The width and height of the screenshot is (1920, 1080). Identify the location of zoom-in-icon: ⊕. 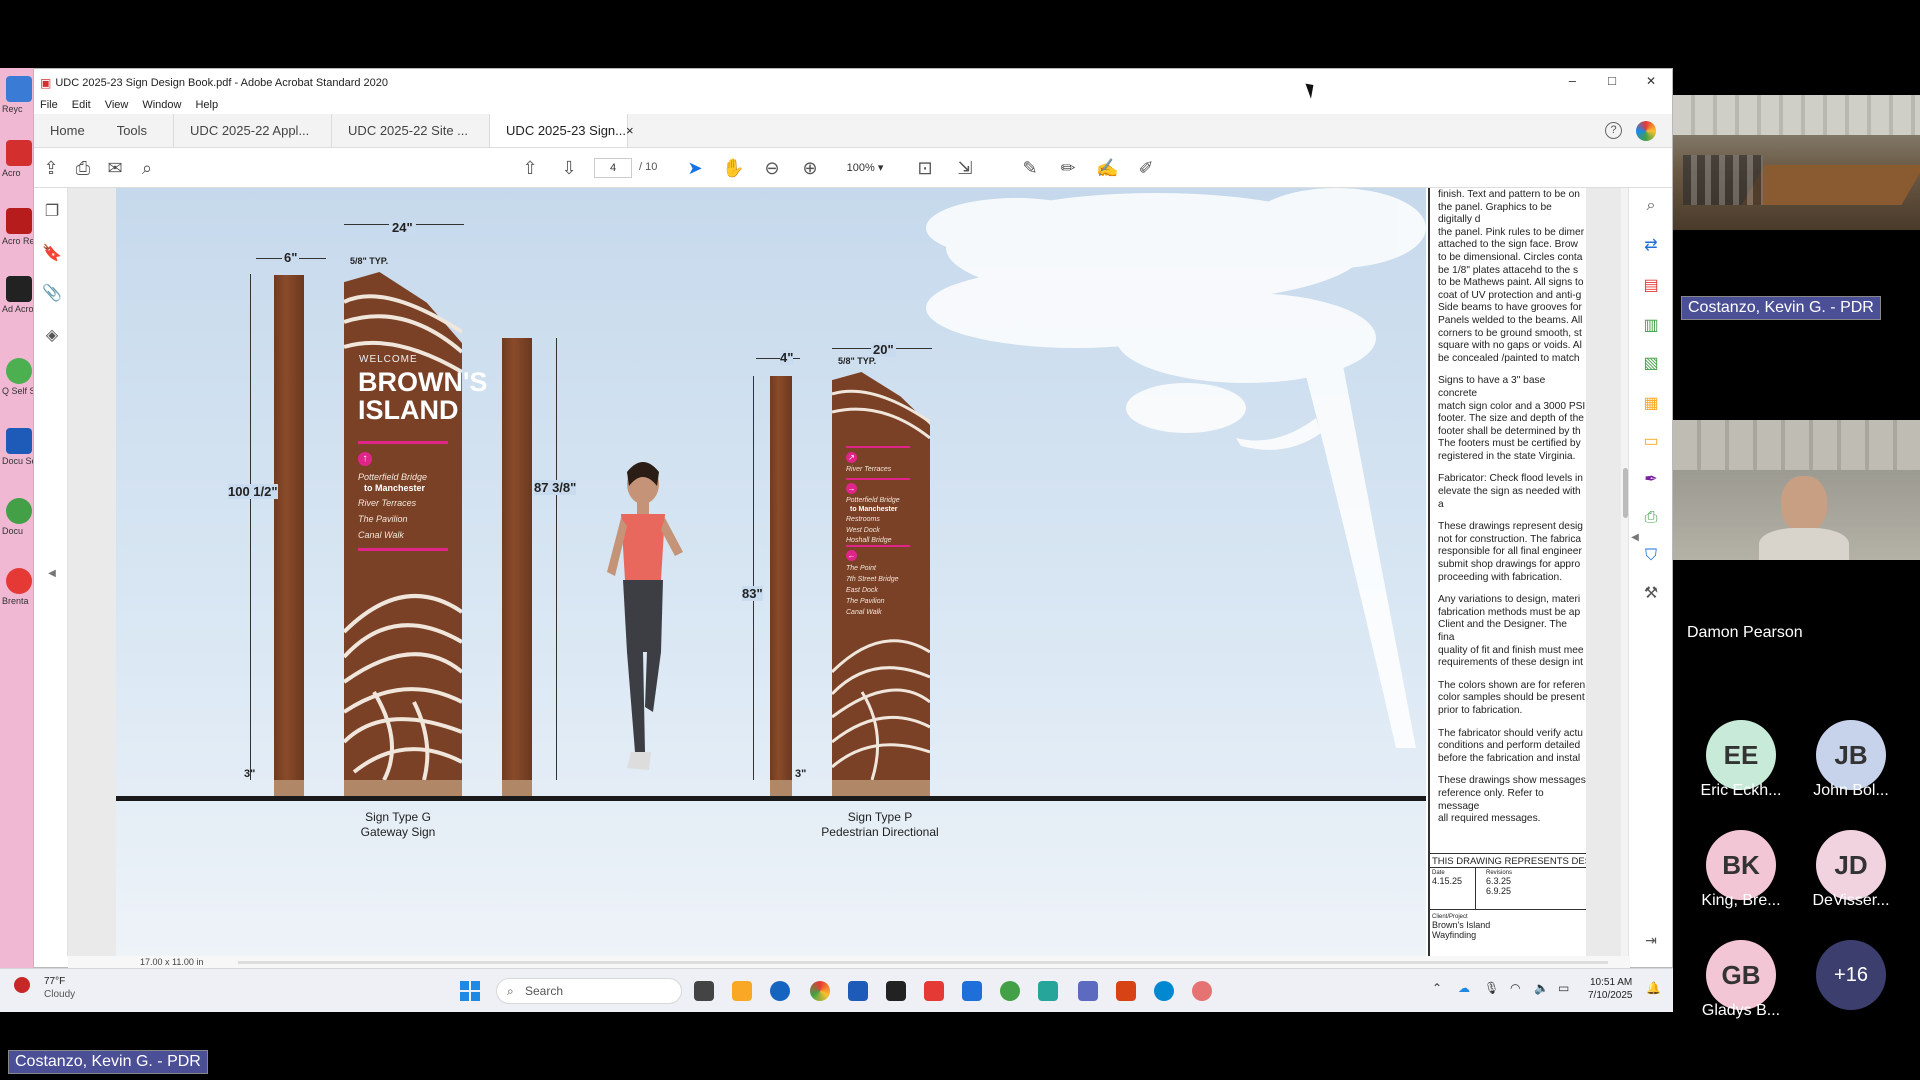
(810, 168).